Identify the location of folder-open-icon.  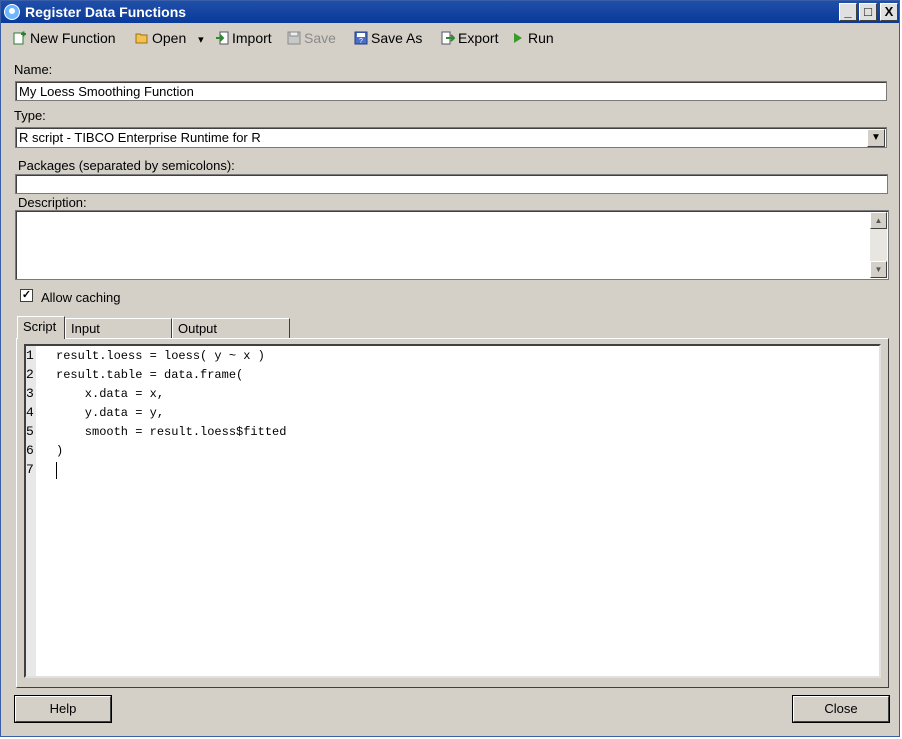
(141, 38).